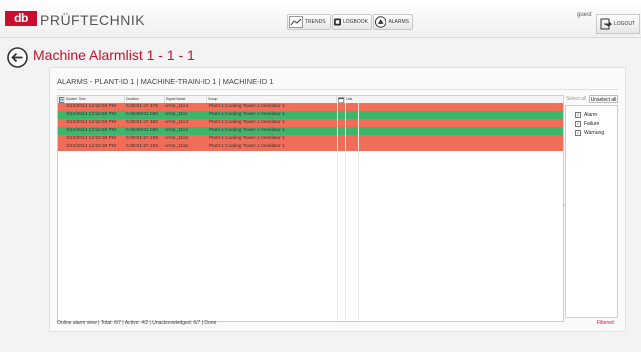 The height and width of the screenshot is (352, 641). I want to click on splitter-handle: ‹, so click(564, 206).